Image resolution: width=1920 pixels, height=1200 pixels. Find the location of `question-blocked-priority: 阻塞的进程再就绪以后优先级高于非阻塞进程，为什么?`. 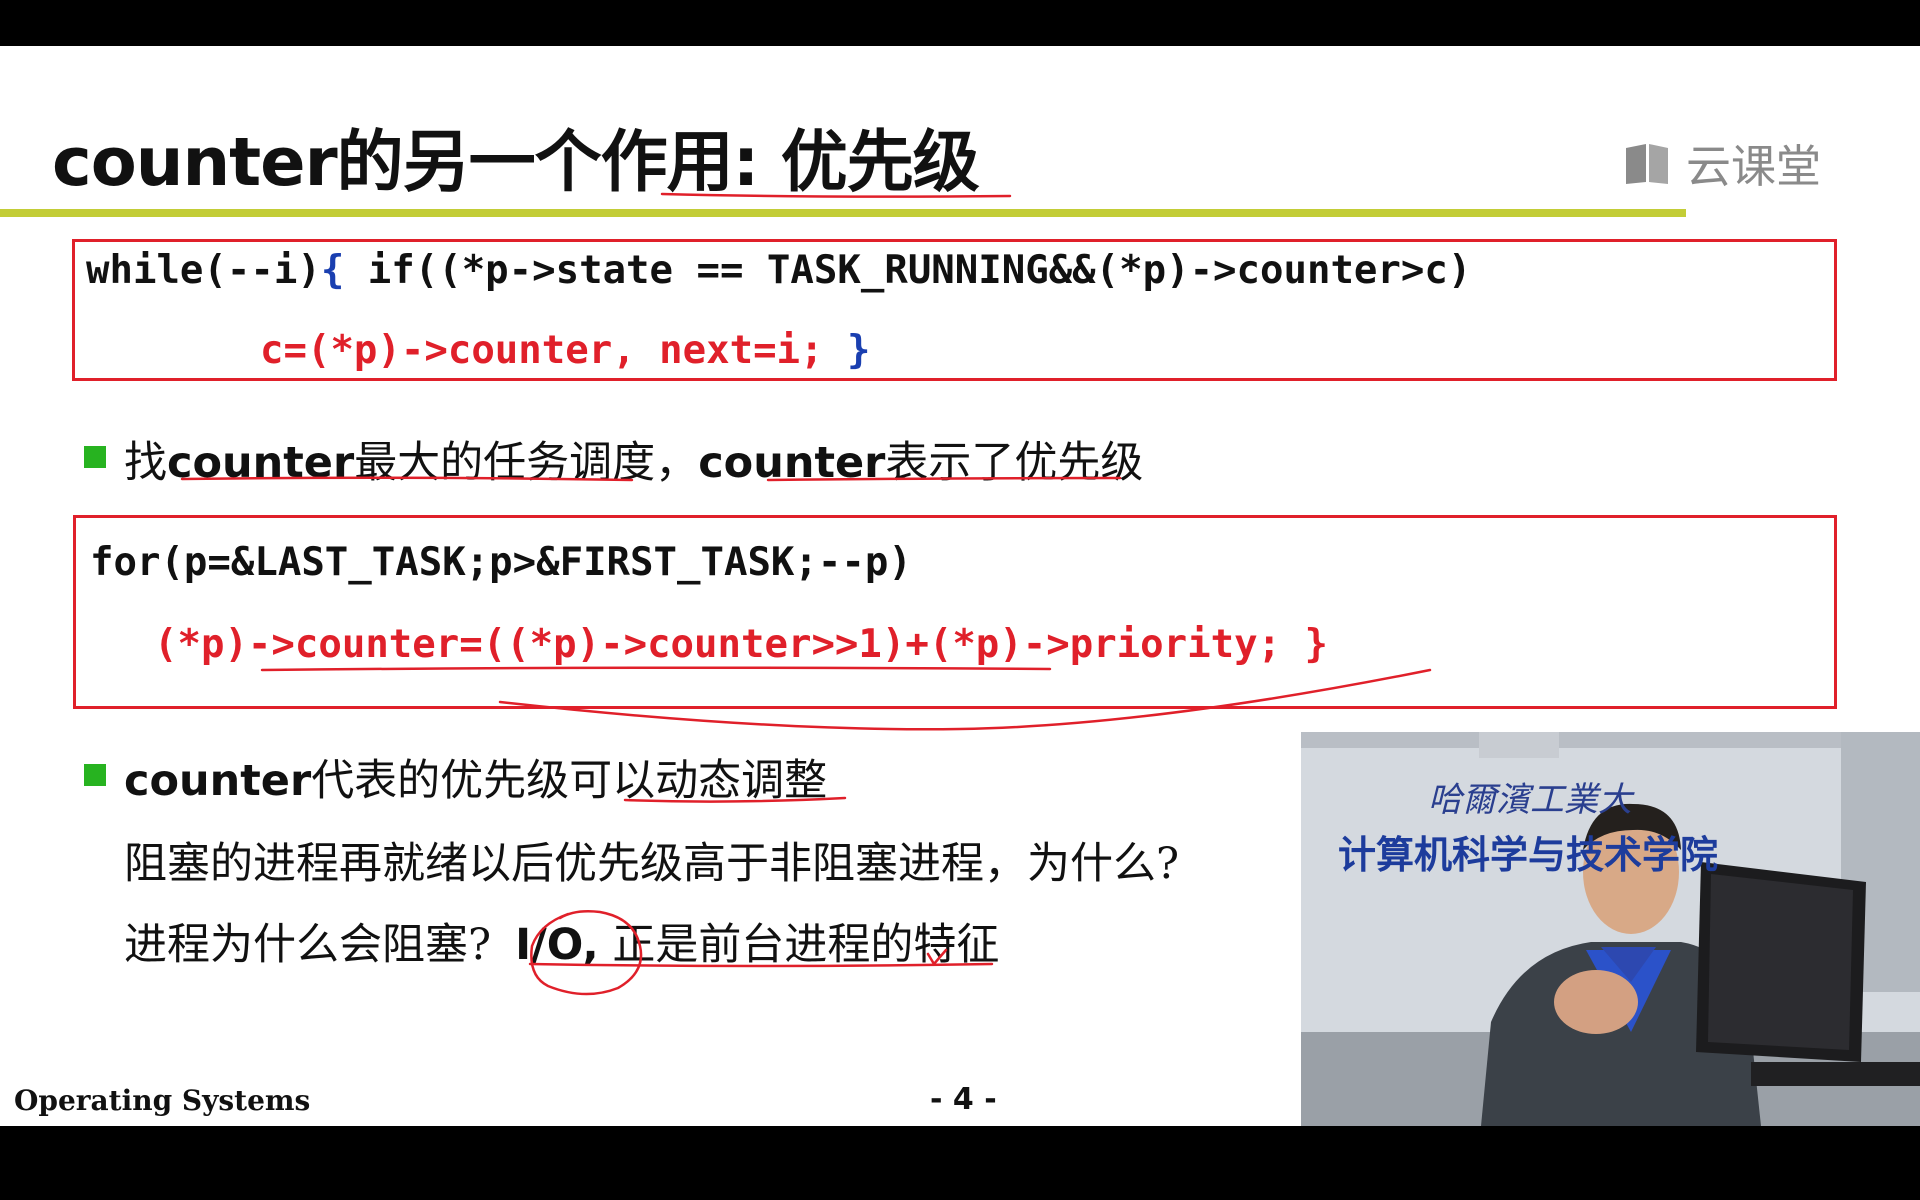

question-blocked-priority: 阻塞的进程再就绪以后优先级高于非阻塞进程，为什么? is located at coordinates (652, 864).